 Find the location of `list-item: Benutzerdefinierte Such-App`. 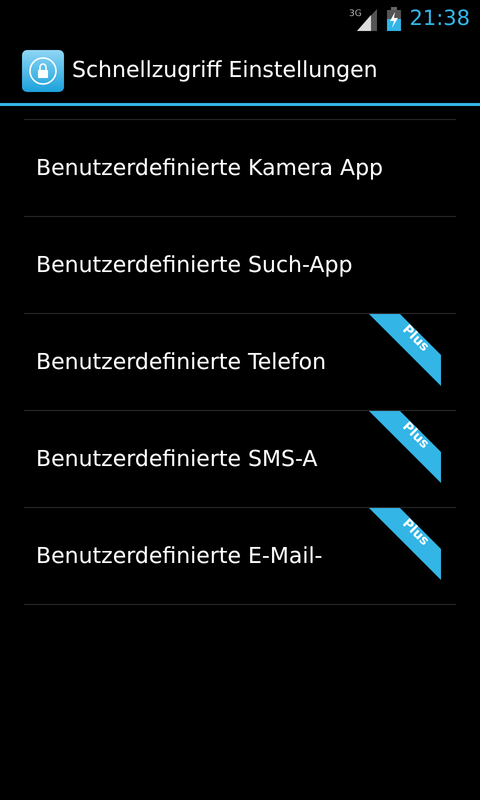

list-item: Benutzerdefinierte Such-App is located at coordinates (240, 265).